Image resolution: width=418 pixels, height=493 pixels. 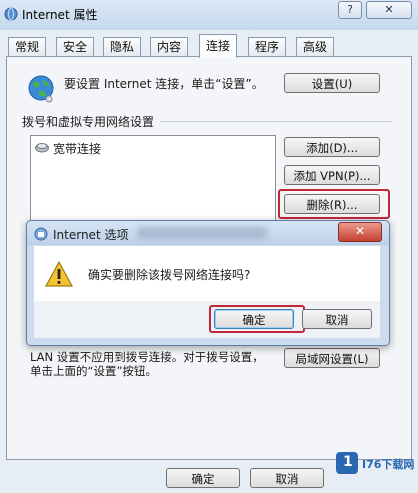 What do you see at coordinates (164, 84) in the screenshot?
I see `setup-text: 要设置 Internet 连接，单击“设置”。` at bounding box center [164, 84].